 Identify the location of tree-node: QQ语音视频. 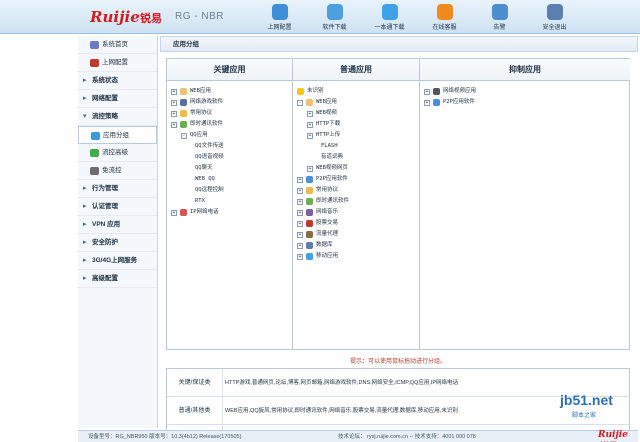
(229, 157).